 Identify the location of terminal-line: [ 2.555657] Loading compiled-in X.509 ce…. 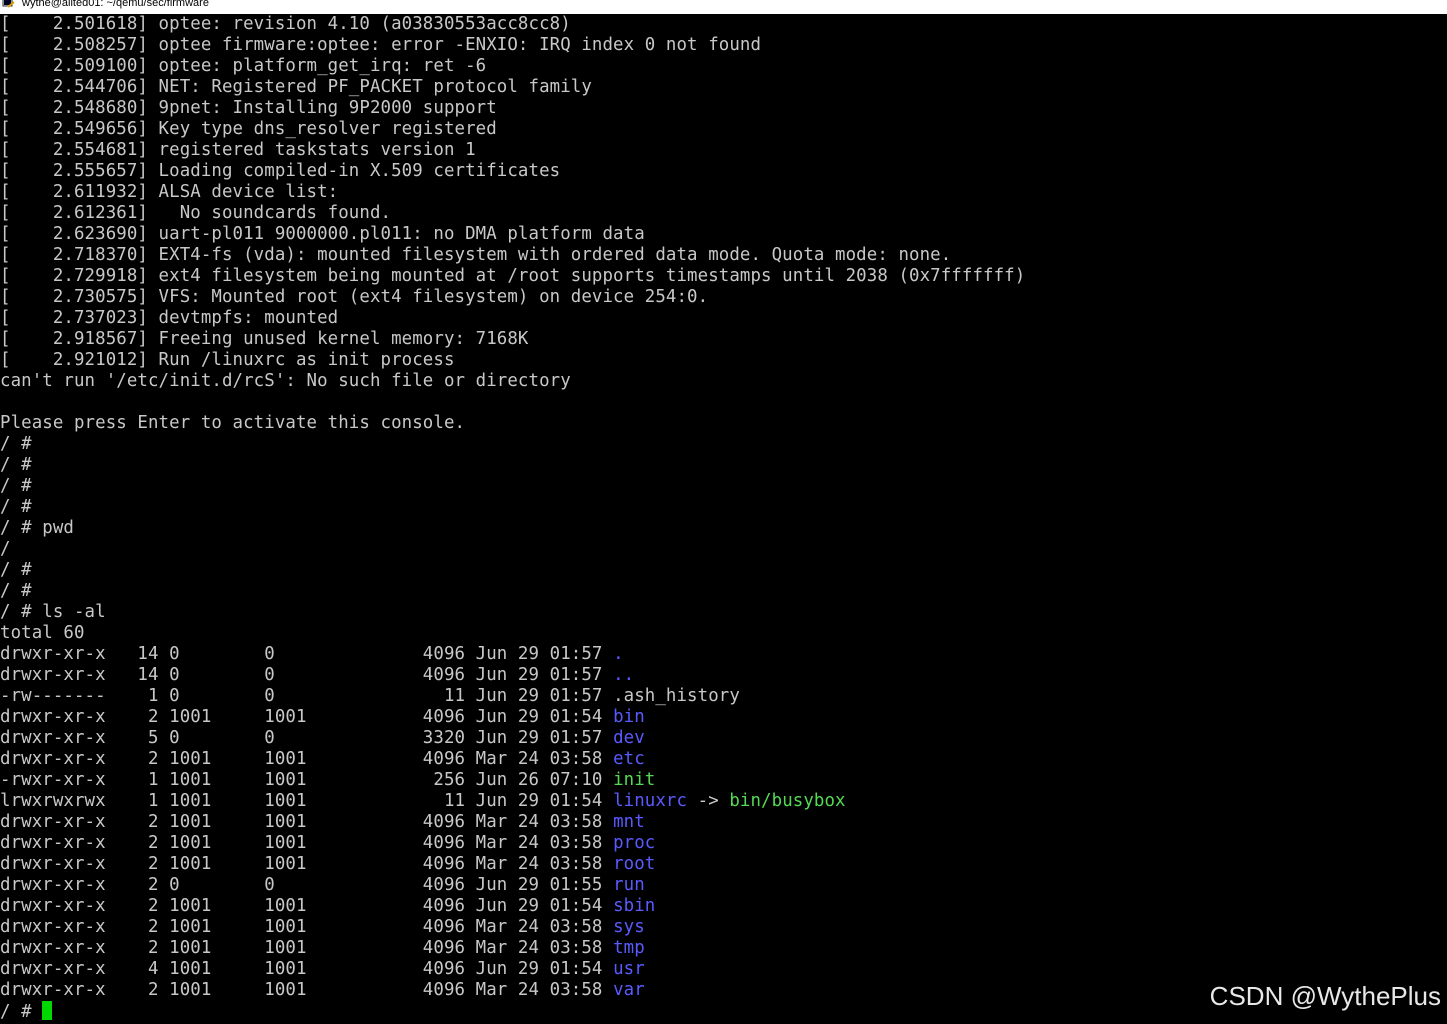
(280, 171).